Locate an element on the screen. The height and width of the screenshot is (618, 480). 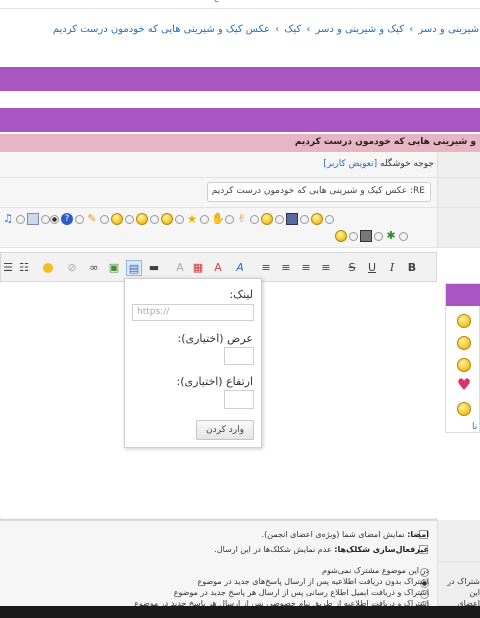
font-size-icon: A is located at coordinates (218, 268).